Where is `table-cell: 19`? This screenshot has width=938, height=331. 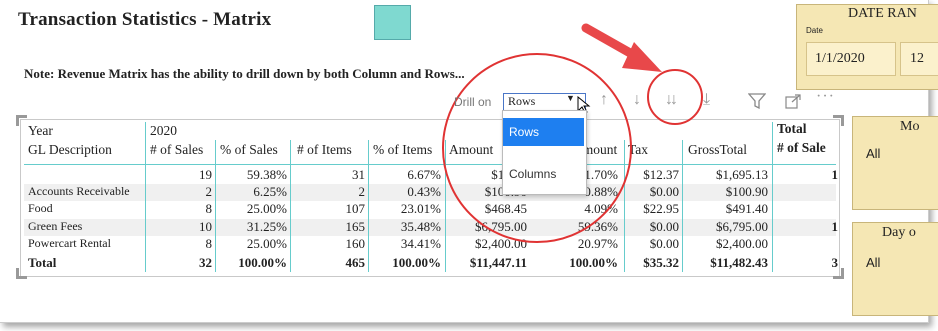
table-cell: 19 is located at coordinates (205, 174).